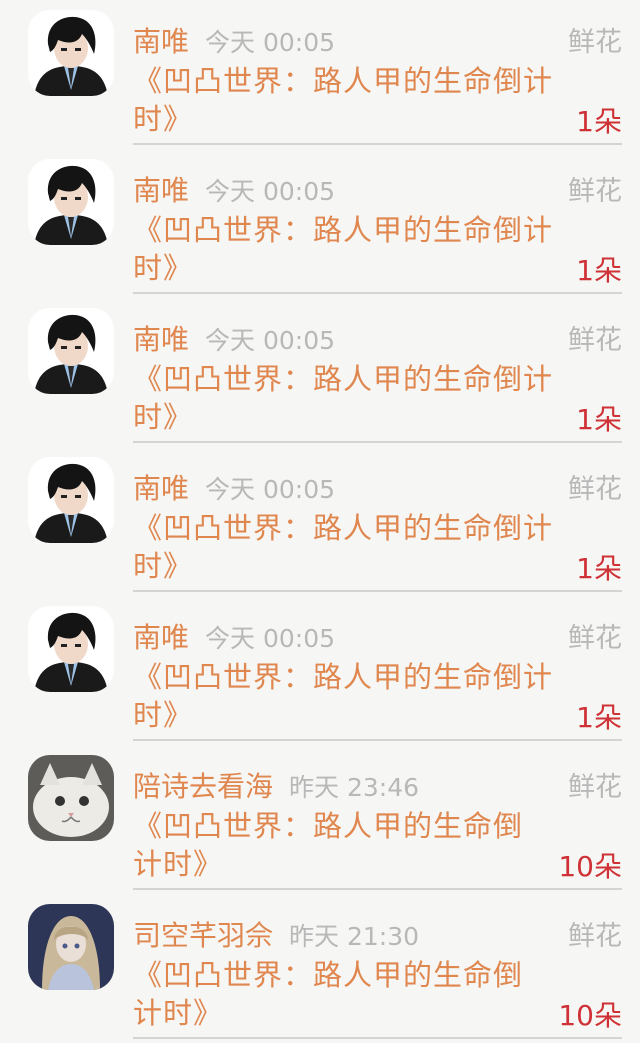  Describe the element at coordinates (203, 935) in the screenshot. I see `user-name: 司空芊羽佘` at that location.